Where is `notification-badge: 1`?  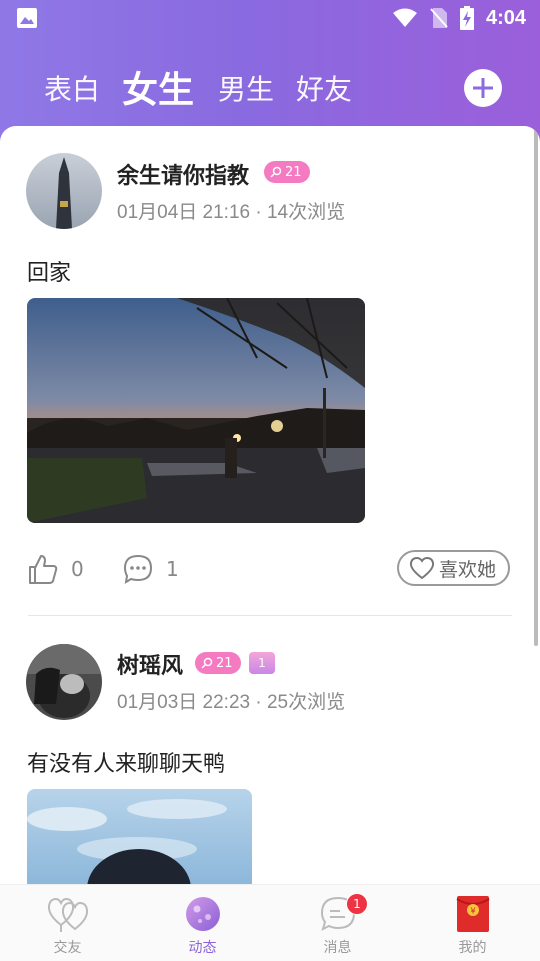
notification-badge: 1 is located at coordinates (357, 904).